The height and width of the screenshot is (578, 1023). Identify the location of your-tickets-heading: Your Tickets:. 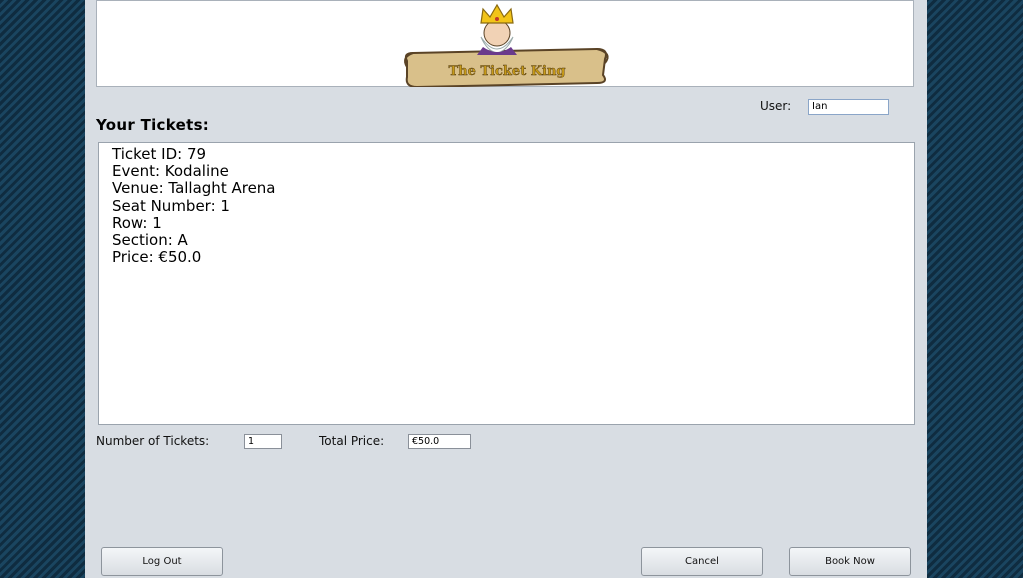
(153, 125).